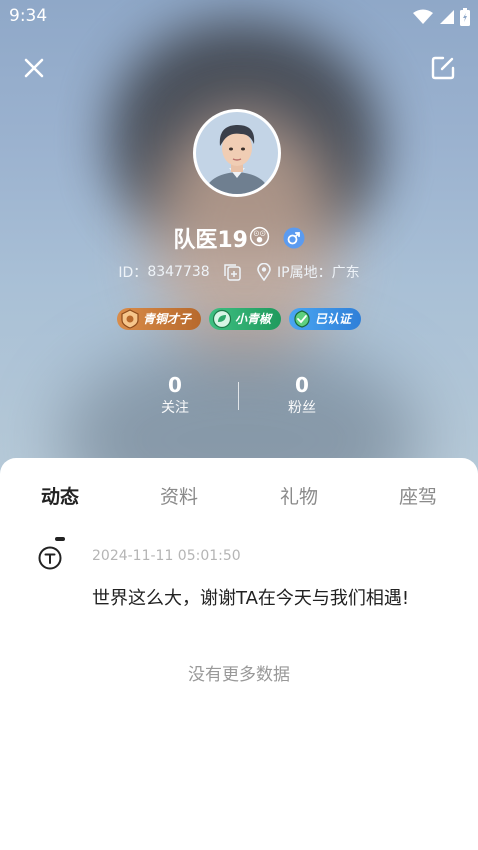  What do you see at coordinates (130, 319) in the screenshot?
I see `bronze-medal-icon` at bounding box center [130, 319].